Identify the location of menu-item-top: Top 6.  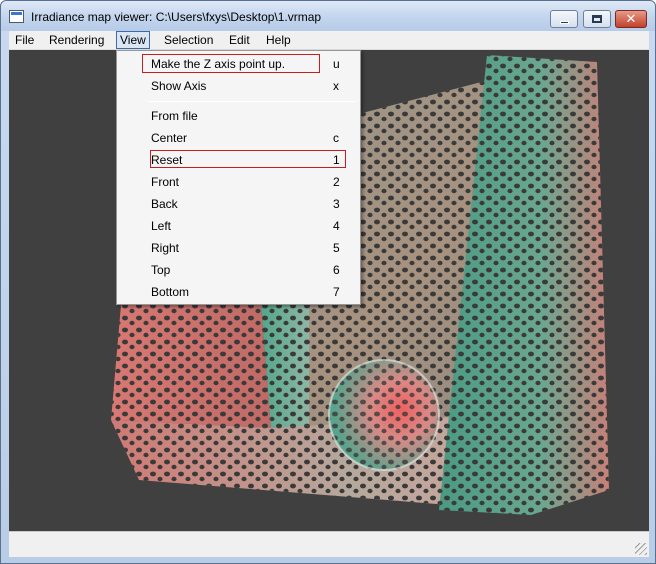
(238, 270).